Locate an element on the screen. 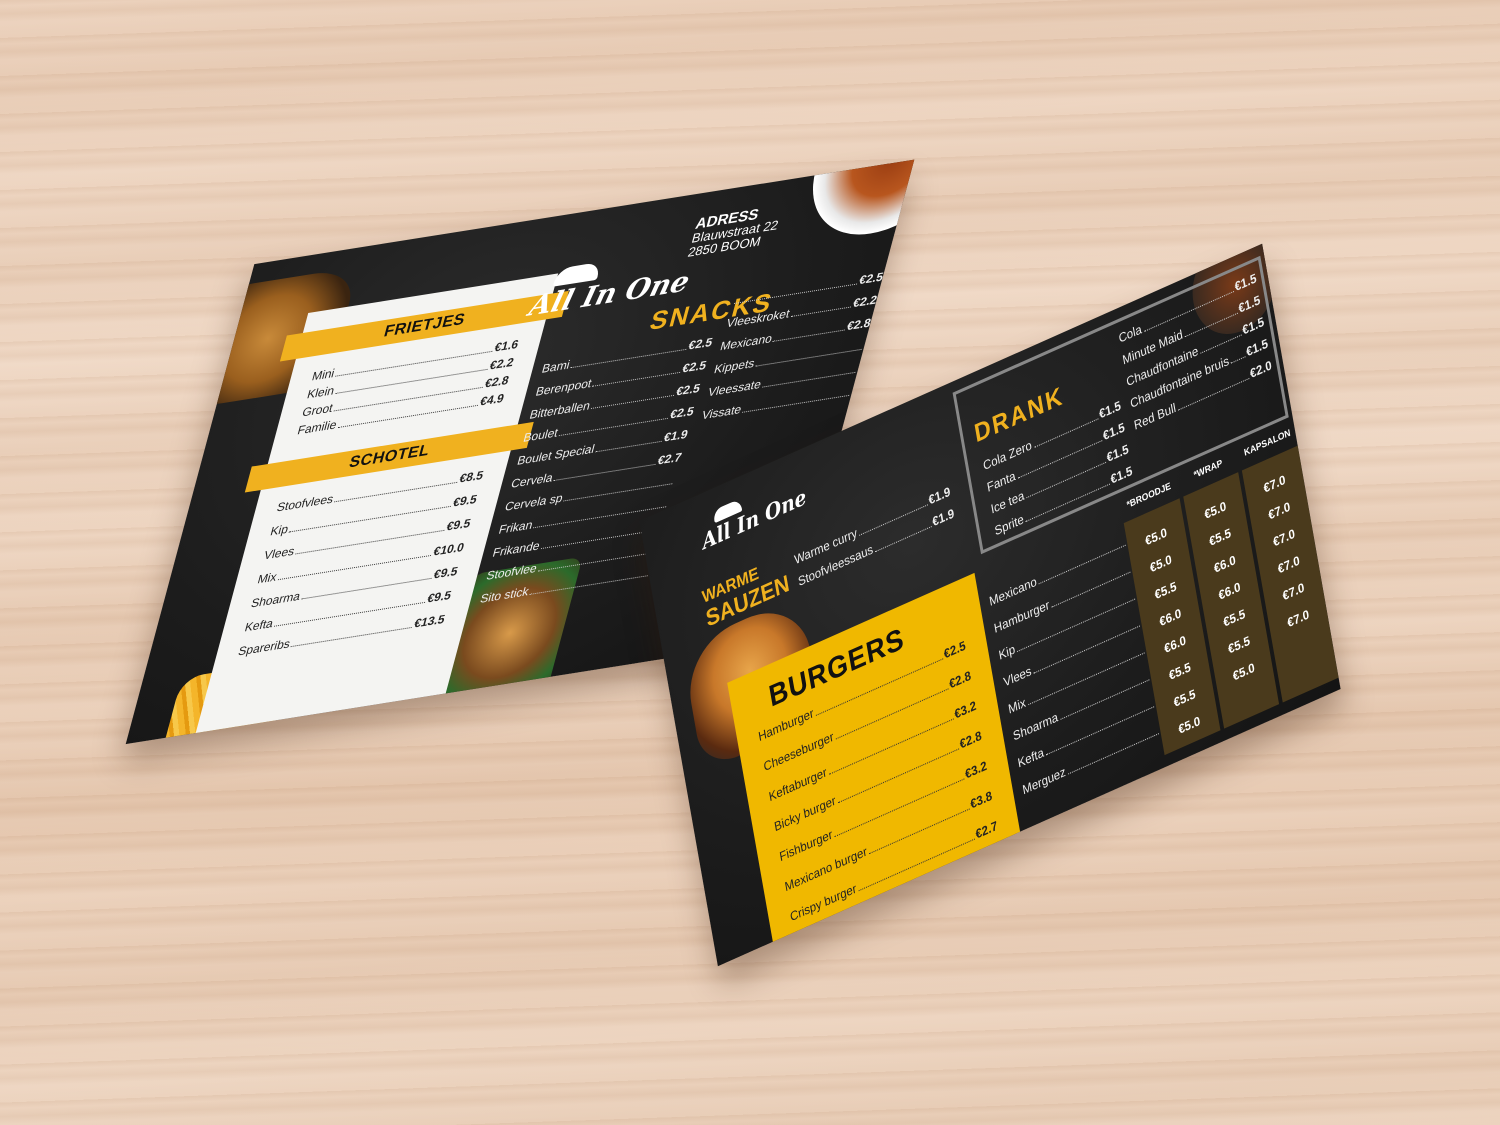 Image resolution: width=1500 pixels, height=1125 pixels. item-name: Cervela sp is located at coordinates (534, 502).